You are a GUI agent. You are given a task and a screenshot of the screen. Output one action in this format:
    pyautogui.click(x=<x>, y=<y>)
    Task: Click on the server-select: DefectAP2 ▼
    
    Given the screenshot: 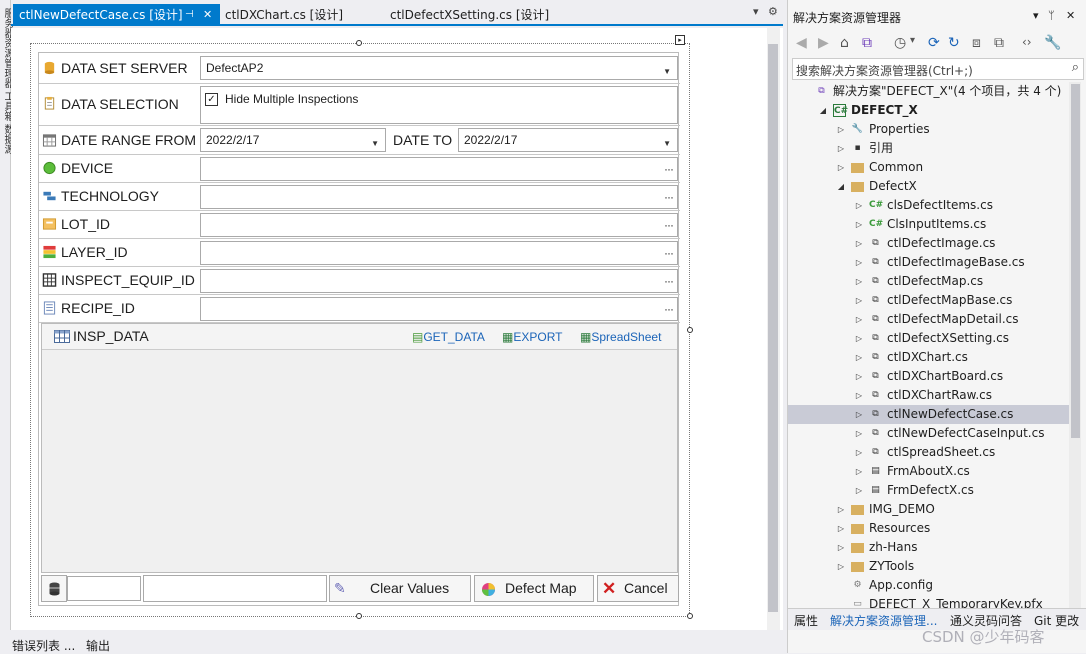 What is the action you would take?
    pyautogui.click(x=439, y=68)
    